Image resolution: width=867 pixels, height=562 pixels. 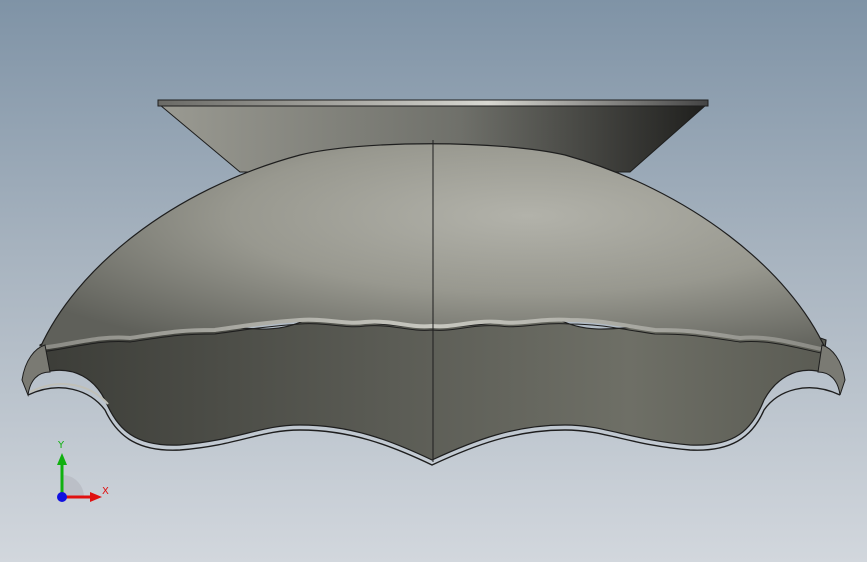 What do you see at coordinates (79, 477) in the screenshot?
I see `triad-graphic` at bounding box center [79, 477].